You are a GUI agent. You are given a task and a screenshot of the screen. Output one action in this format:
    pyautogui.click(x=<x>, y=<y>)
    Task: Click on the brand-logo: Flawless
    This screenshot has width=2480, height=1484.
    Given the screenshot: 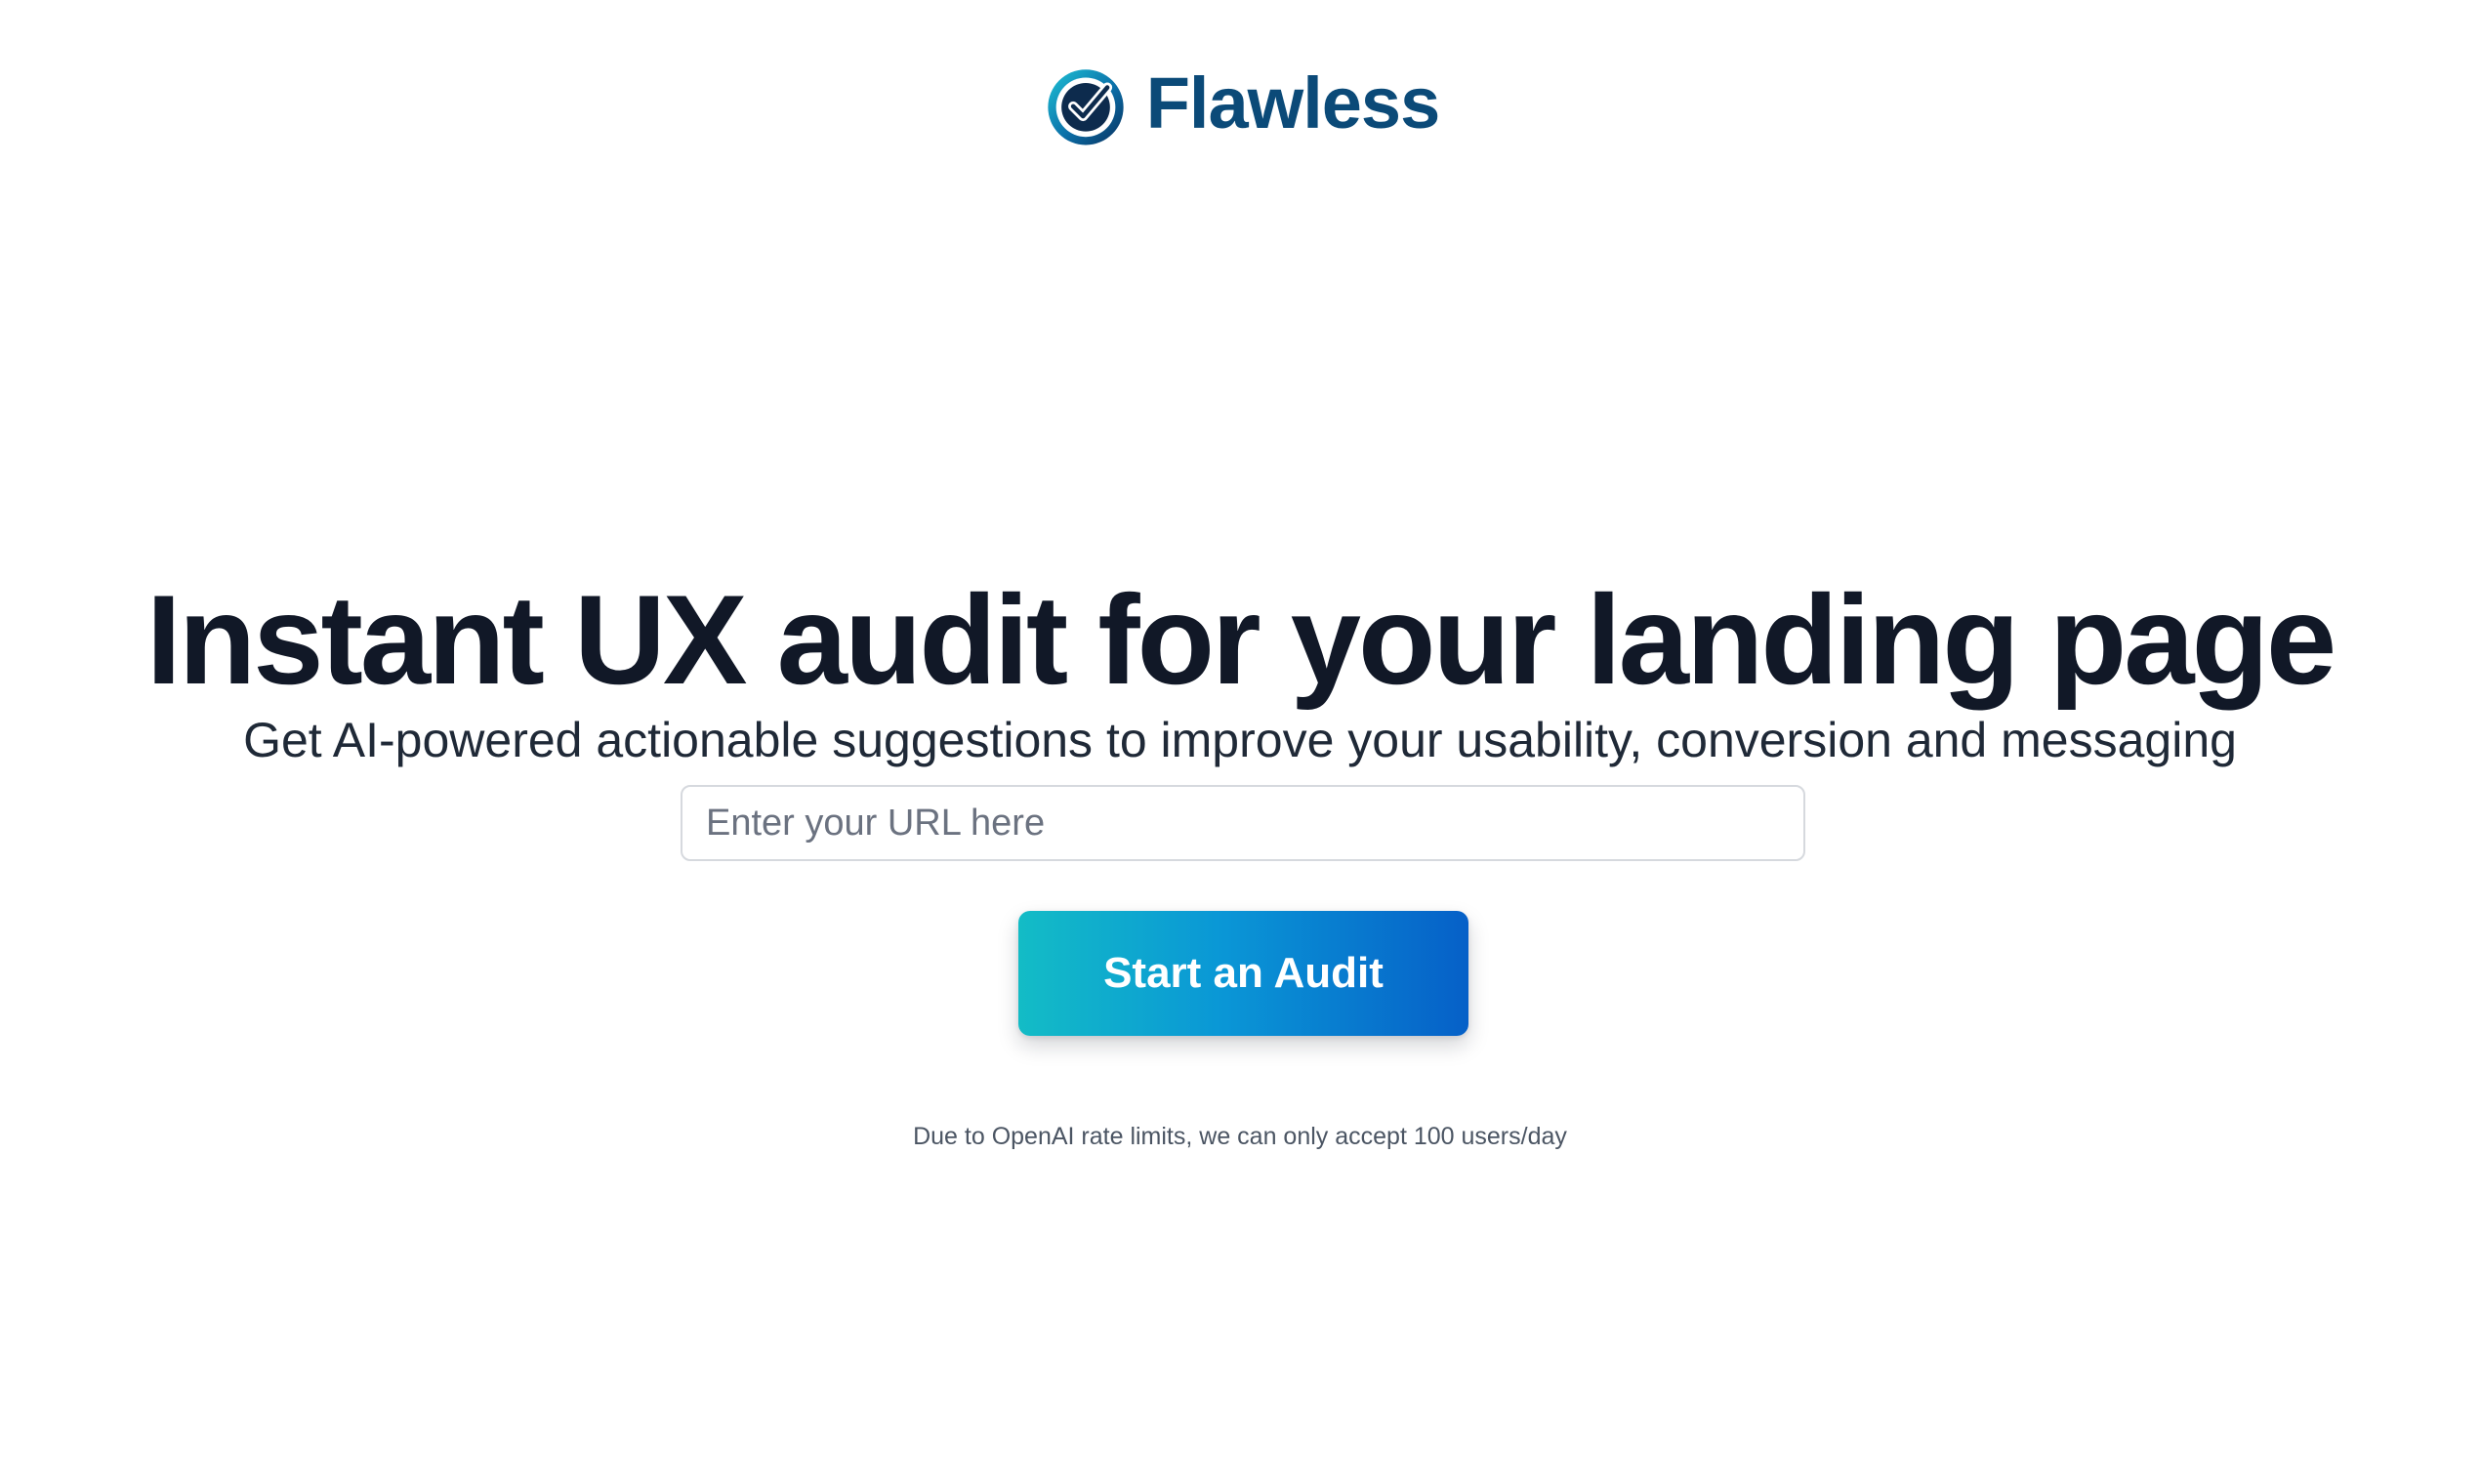 What is the action you would take?
    pyautogui.click(x=1240, y=106)
    